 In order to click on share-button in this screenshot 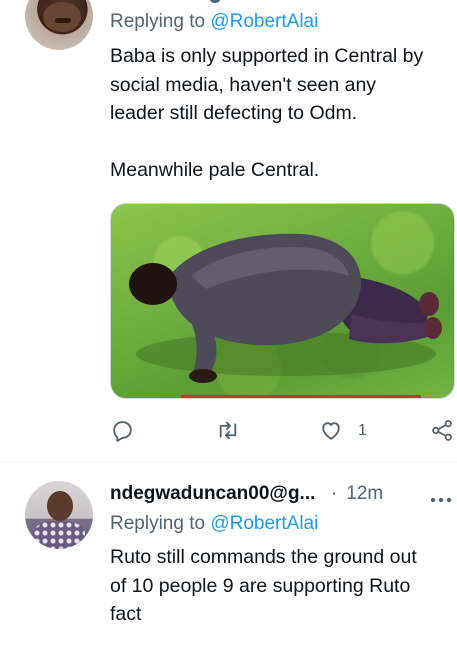, I will do `click(442, 430)`.